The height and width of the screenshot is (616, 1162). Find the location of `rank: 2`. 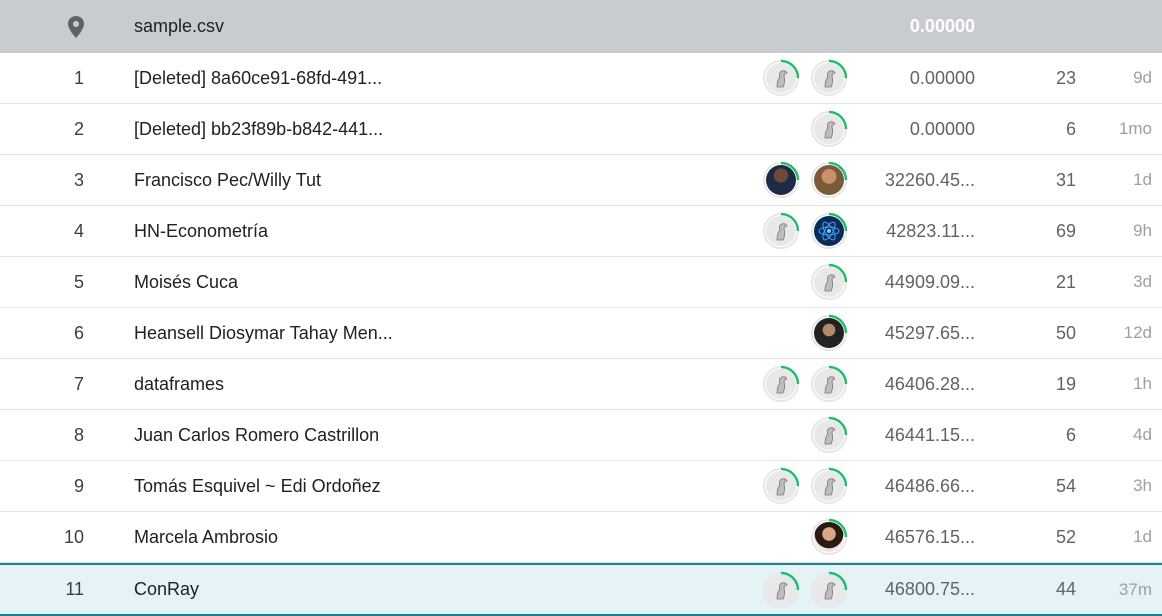

rank: 2 is located at coordinates (78, 128).